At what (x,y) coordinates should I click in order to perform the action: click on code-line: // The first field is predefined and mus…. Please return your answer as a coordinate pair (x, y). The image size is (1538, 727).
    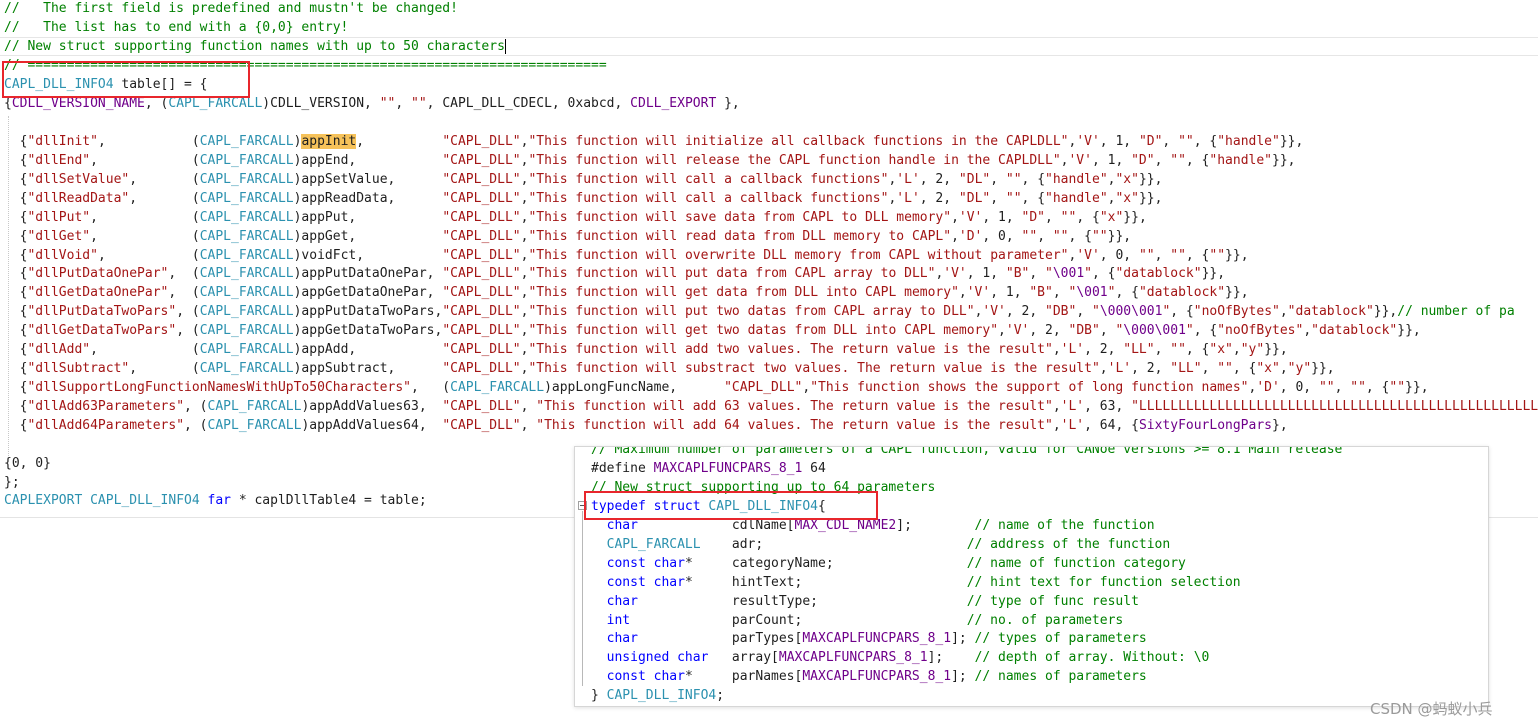
    Looking at the image, I should click on (231, 9).